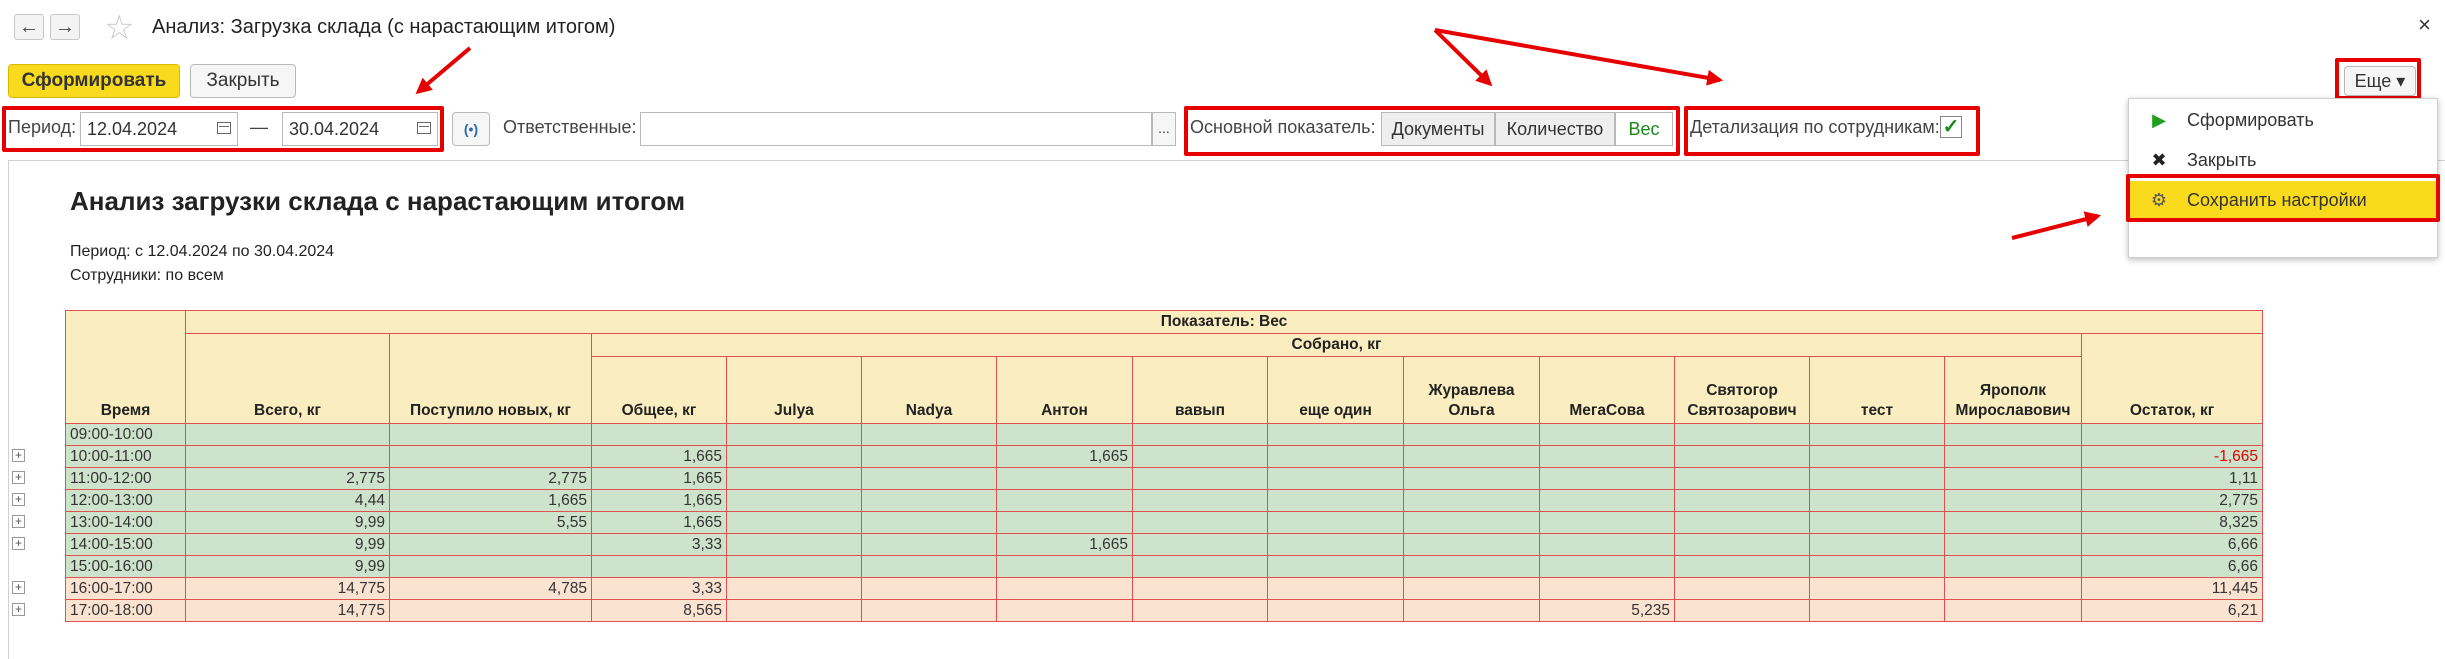  What do you see at coordinates (243, 81) in the screenshot?
I see `close-button: Закрыть` at bounding box center [243, 81].